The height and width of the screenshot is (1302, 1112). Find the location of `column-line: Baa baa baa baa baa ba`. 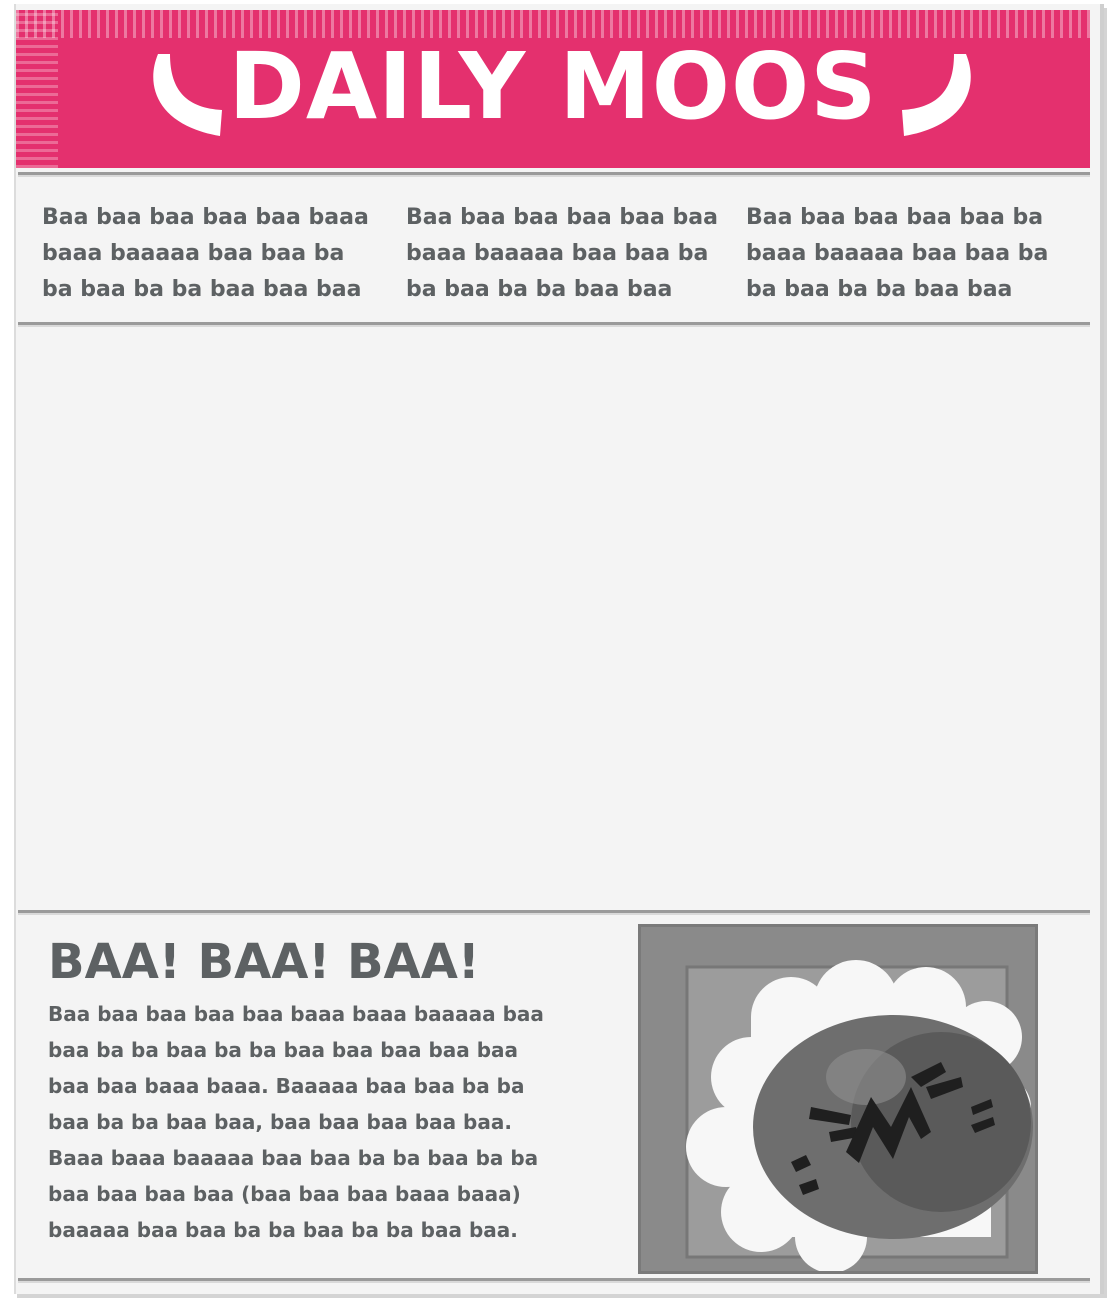

column-line: Baa baa baa baa baa ba is located at coordinates (895, 217).